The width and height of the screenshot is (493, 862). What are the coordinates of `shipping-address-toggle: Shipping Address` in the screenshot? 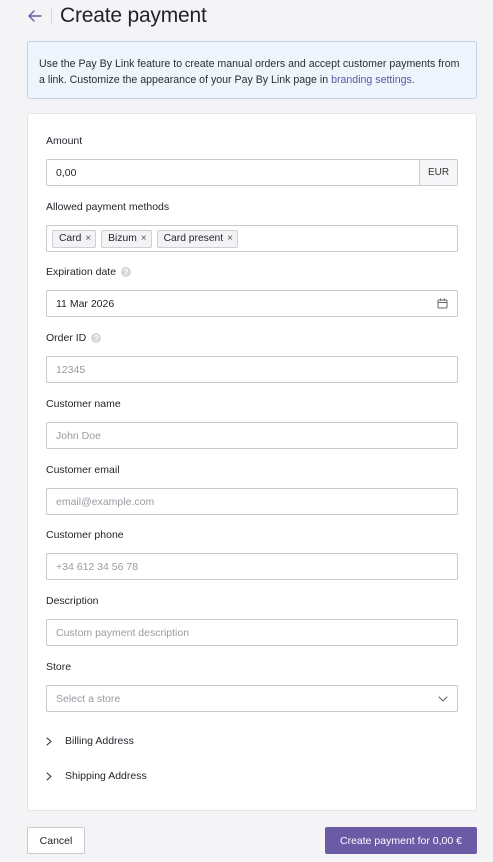 It's located at (96, 776).